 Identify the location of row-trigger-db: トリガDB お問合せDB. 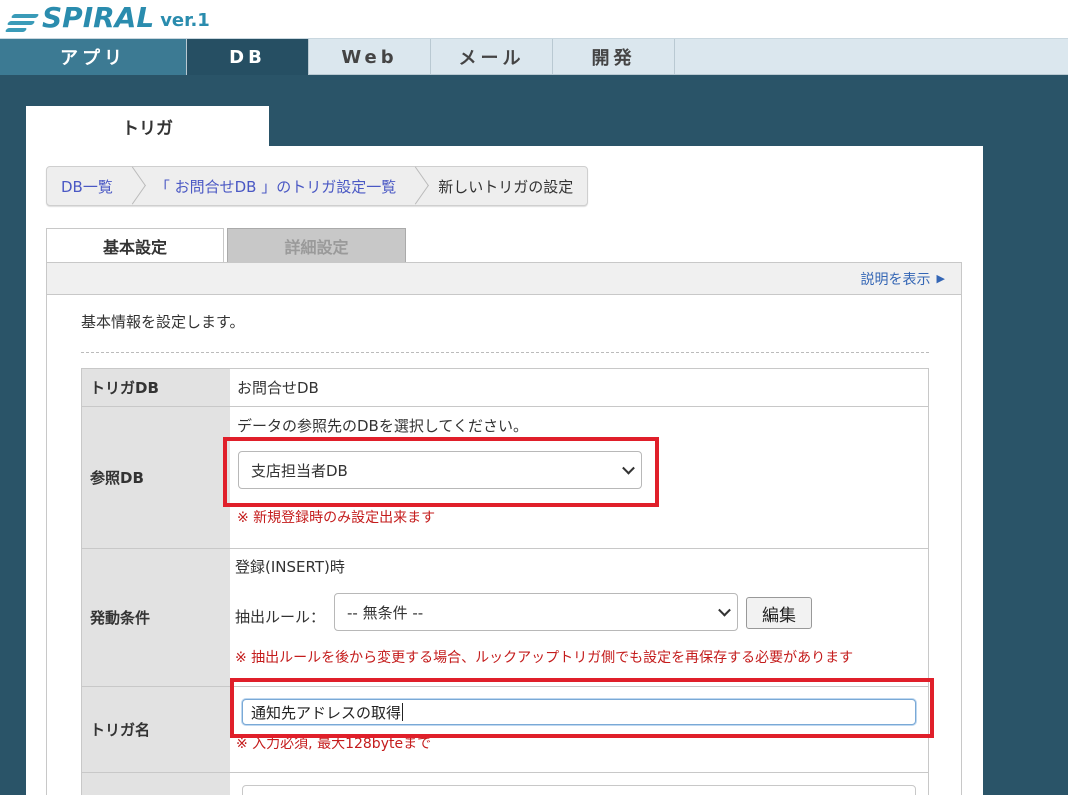
(505, 388).